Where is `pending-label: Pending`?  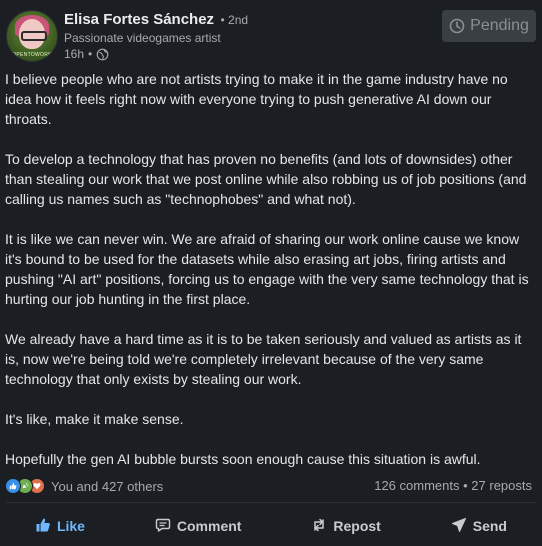
pending-label: Pending is located at coordinates (499, 25).